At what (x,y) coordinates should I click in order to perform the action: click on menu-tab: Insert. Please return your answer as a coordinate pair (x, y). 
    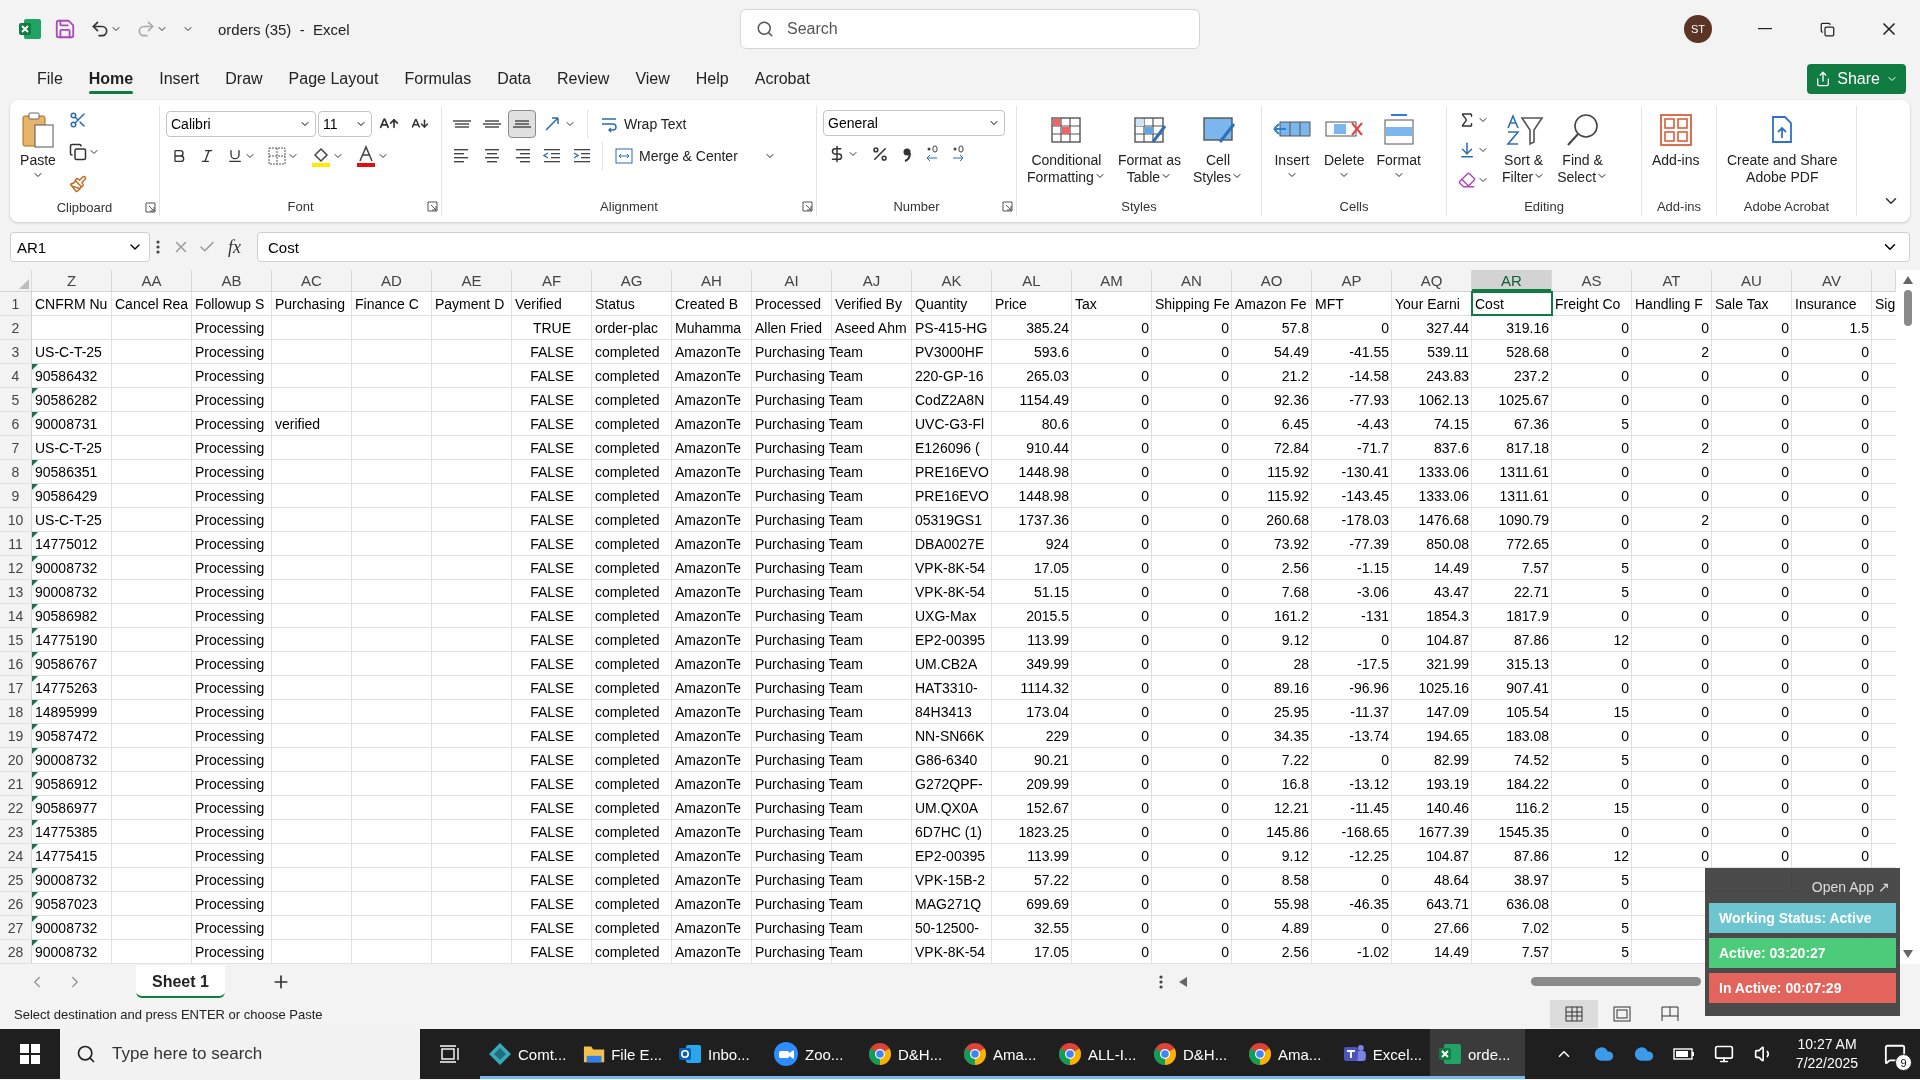
    Looking at the image, I should click on (179, 79).